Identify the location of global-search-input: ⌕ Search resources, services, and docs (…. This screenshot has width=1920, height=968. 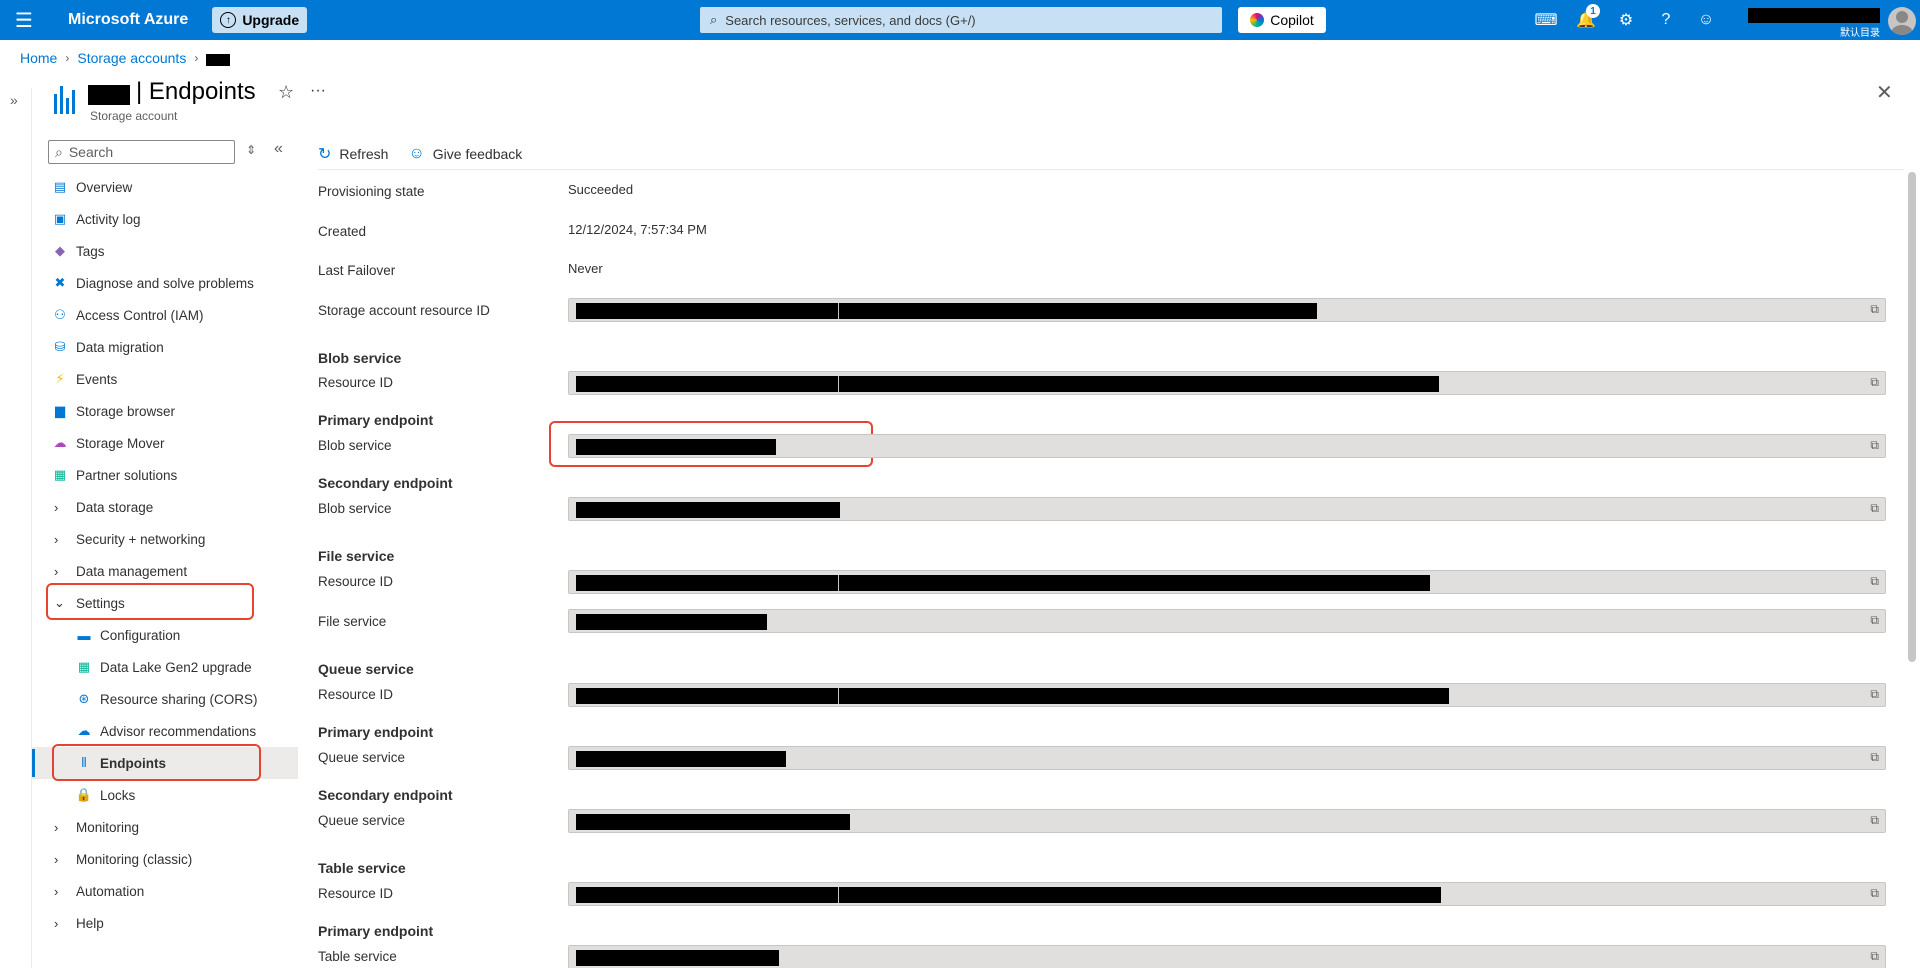
(961, 20).